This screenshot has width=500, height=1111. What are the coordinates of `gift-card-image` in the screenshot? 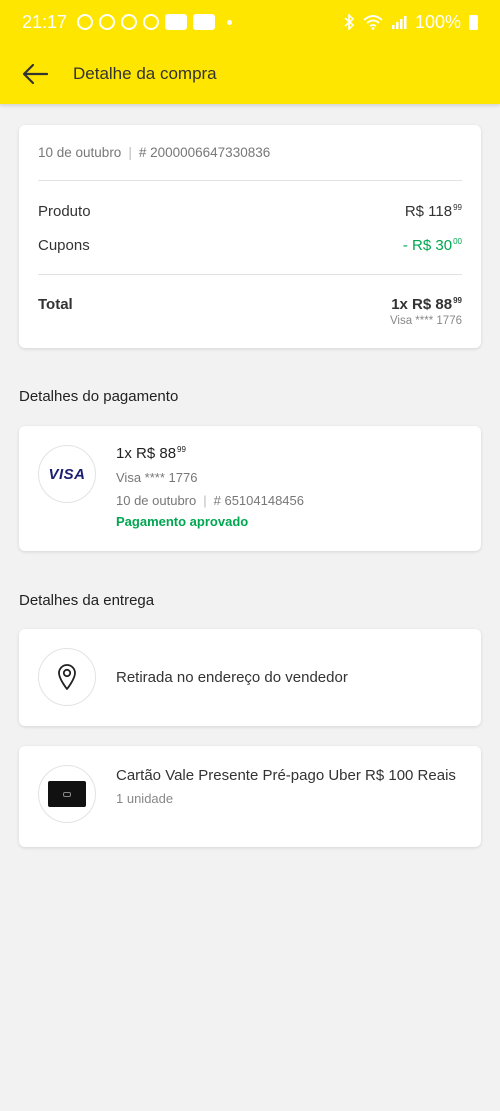 It's located at (67, 794).